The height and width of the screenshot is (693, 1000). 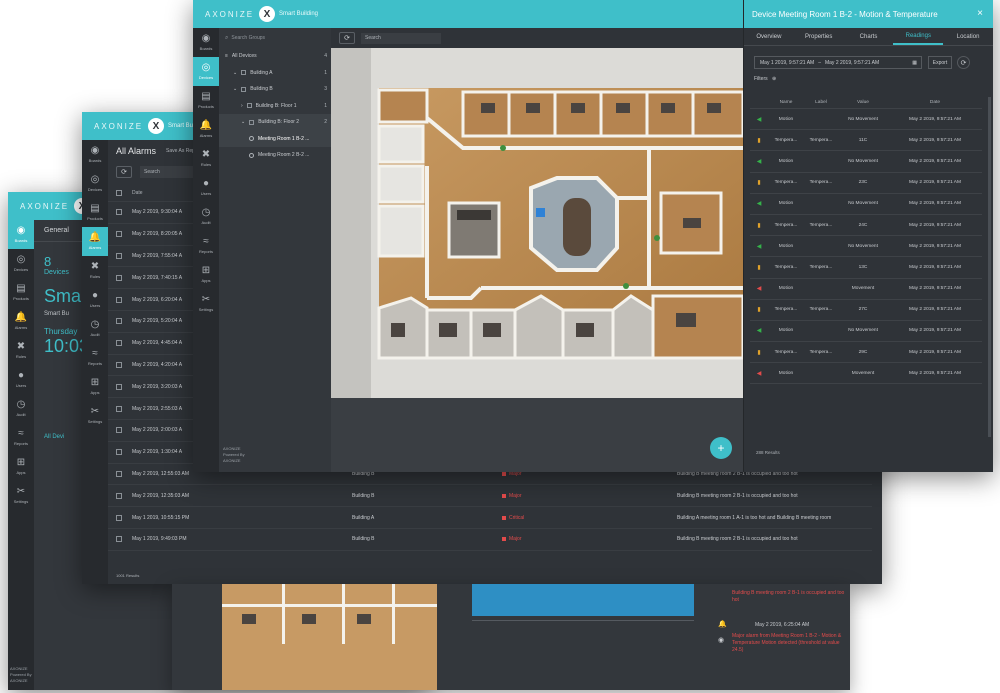 What do you see at coordinates (963, 62) in the screenshot?
I see `refresh-icon: ⟳` at bounding box center [963, 62].